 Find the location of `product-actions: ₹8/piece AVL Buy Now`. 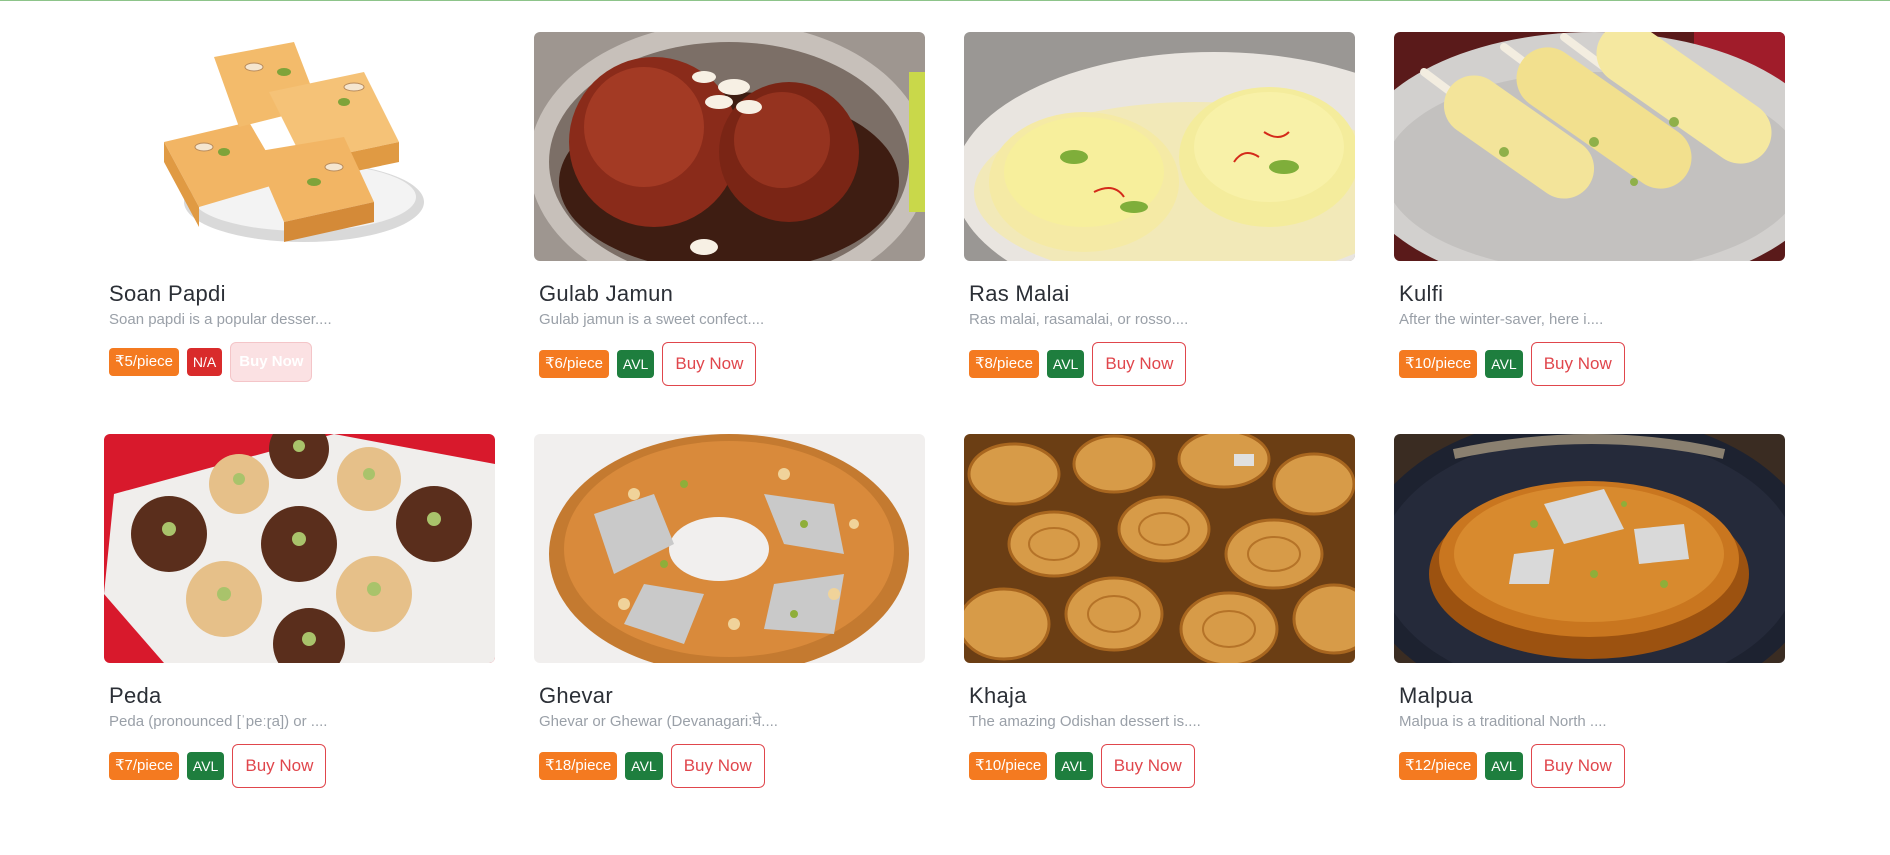

product-actions: ₹8/piece AVL Buy Now is located at coordinates (1159, 364).